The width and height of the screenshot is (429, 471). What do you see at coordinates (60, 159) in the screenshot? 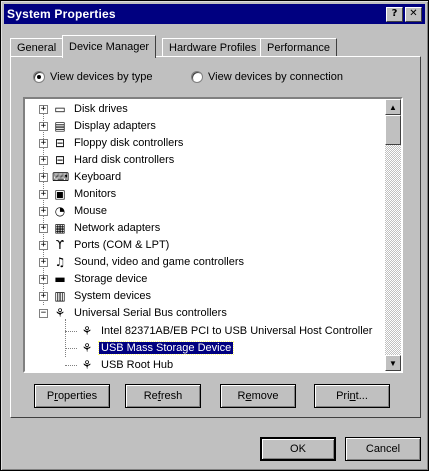
I see `hard-disk-controller-icon: ⊟` at bounding box center [60, 159].